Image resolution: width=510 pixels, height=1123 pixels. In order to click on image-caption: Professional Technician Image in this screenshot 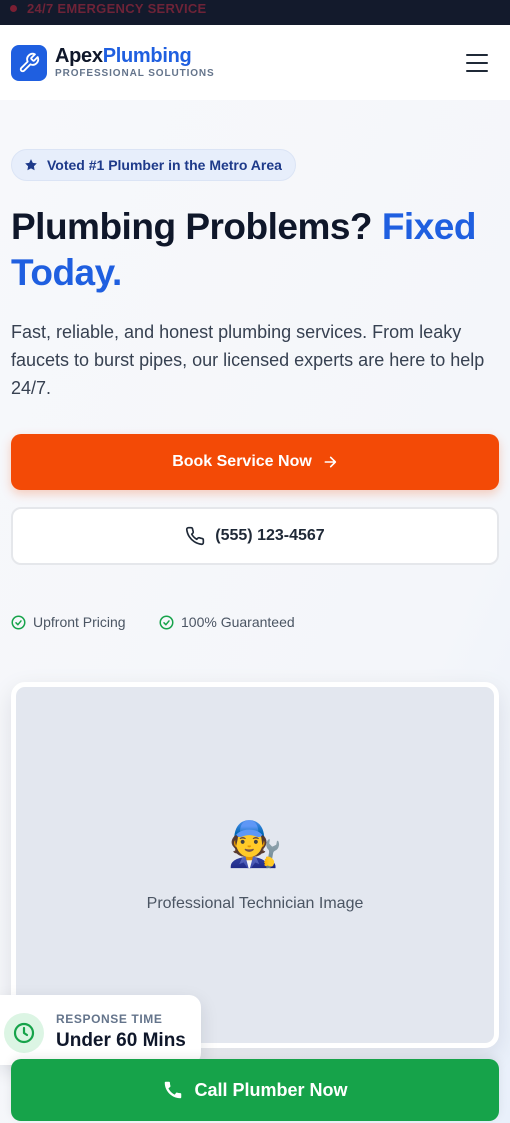, I will do `click(255, 903)`.